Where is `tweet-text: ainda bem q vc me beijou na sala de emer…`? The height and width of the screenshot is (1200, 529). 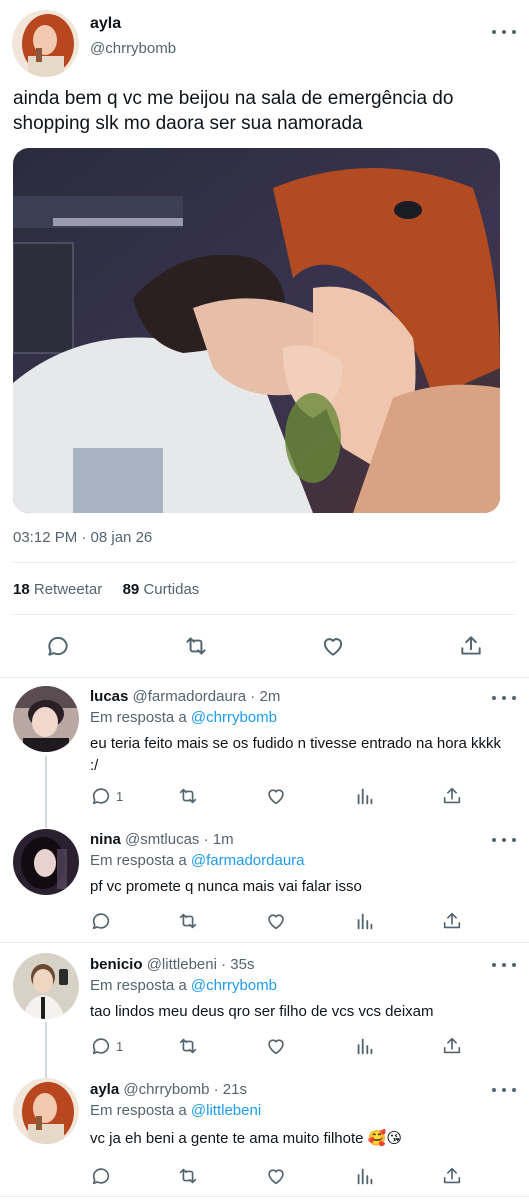 tweet-text: ainda bem q vc me beijou na sala de emer… is located at coordinates (233, 111).